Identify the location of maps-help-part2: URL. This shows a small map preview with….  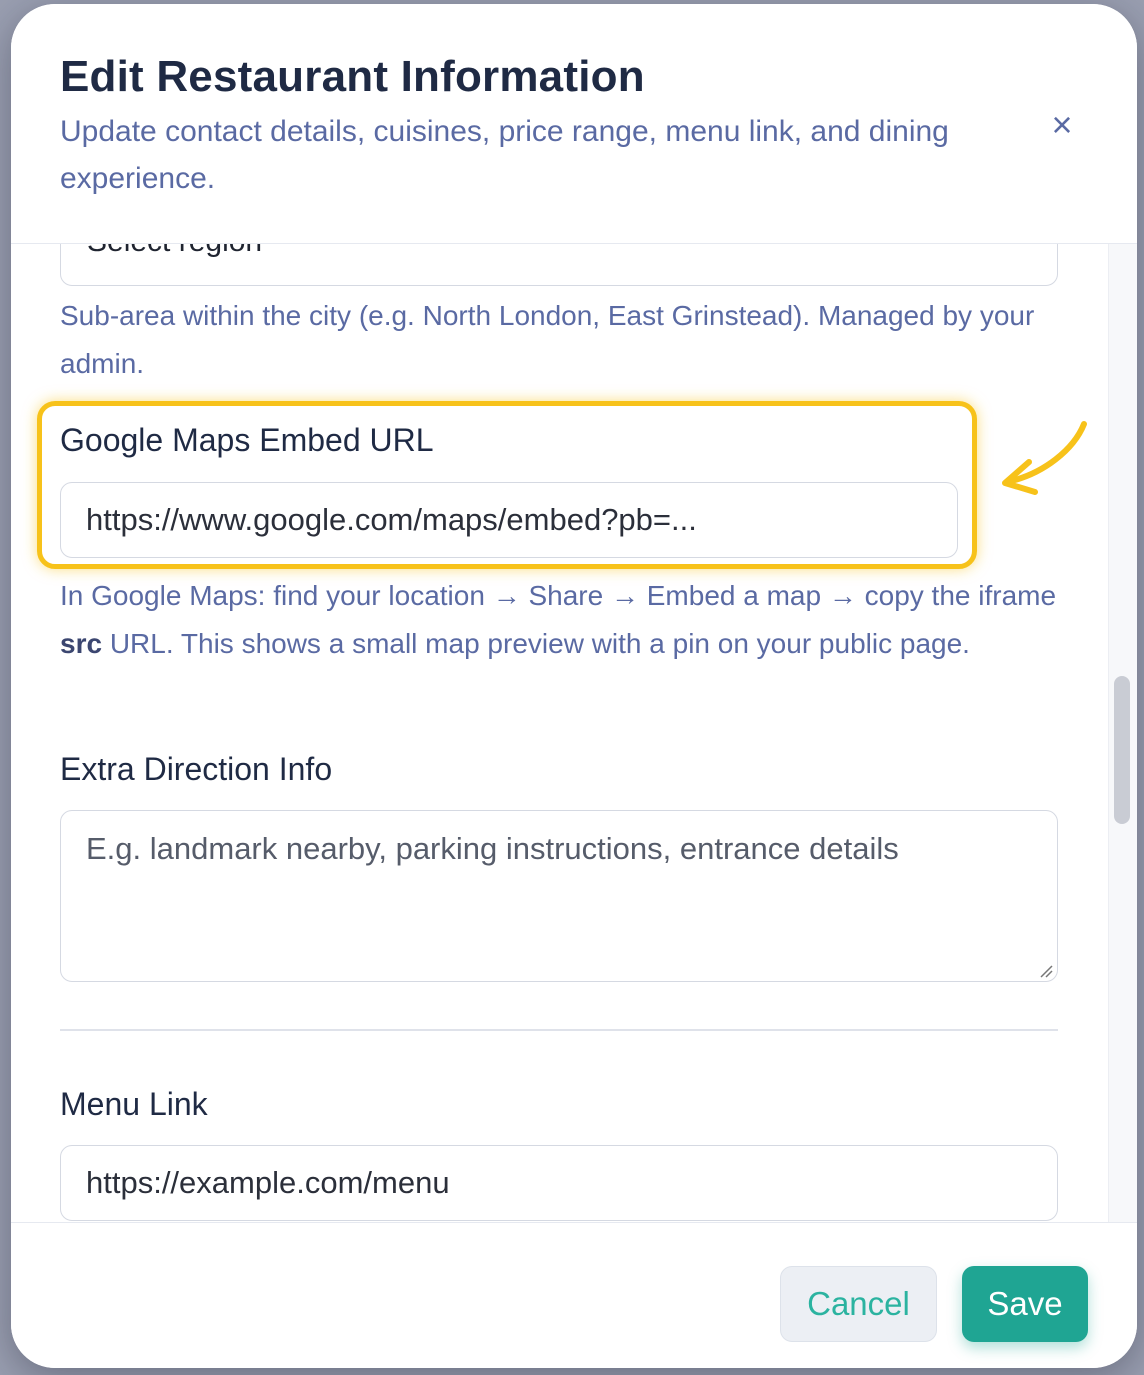
(536, 643).